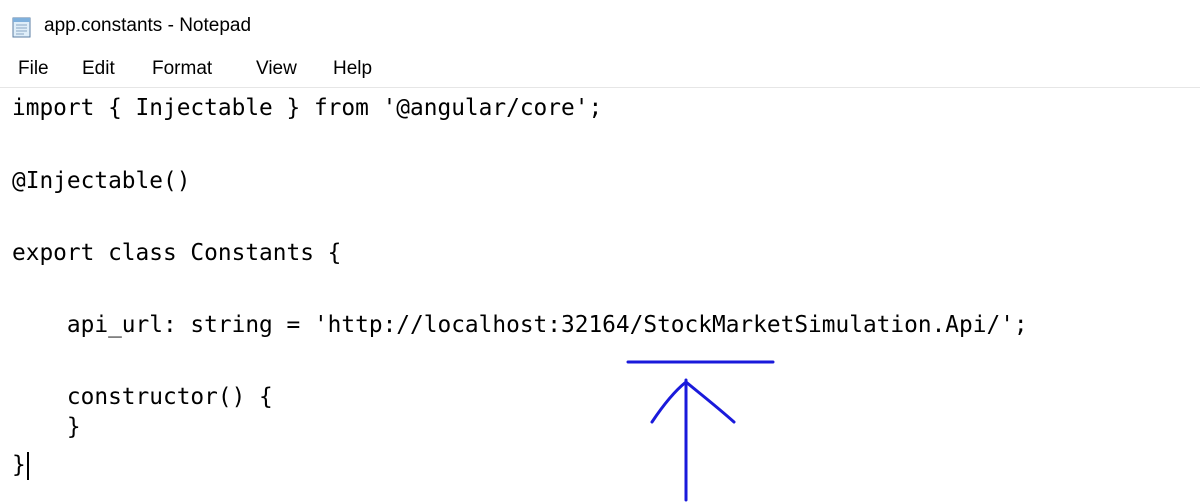 The width and height of the screenshot is (1200, 502). What do you see at coordinates (33, 69) in the screenshot?
I see `menu-file: File` at bounding box center [33, 69].